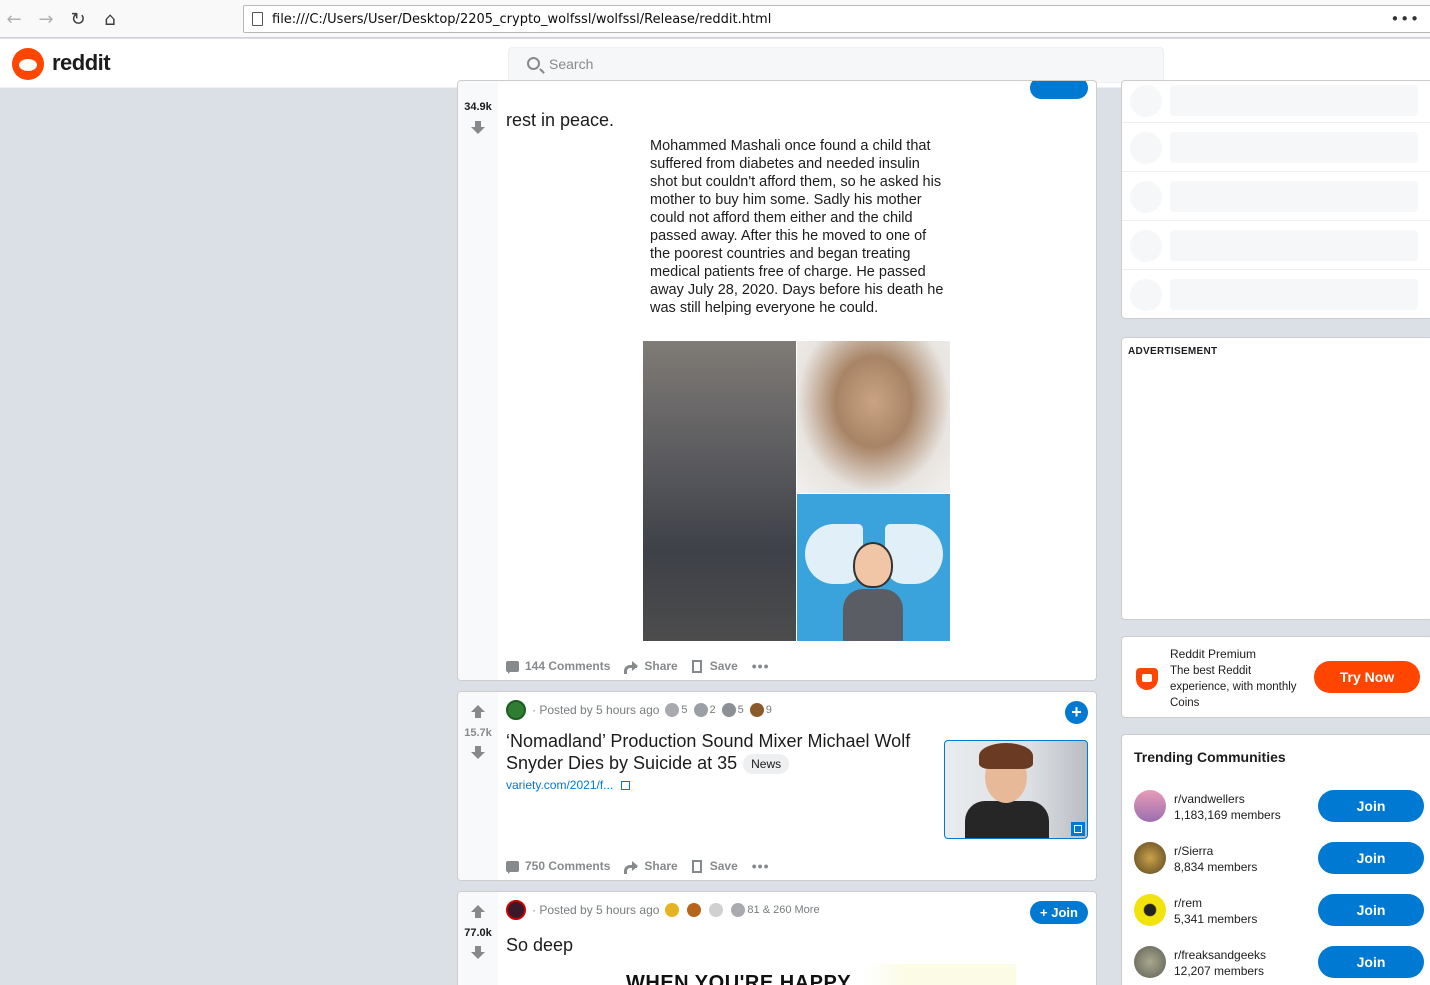  Describe the element at coordinates (560, 120) in the screenshot. I see `post-title: rest in peace.` at that location.